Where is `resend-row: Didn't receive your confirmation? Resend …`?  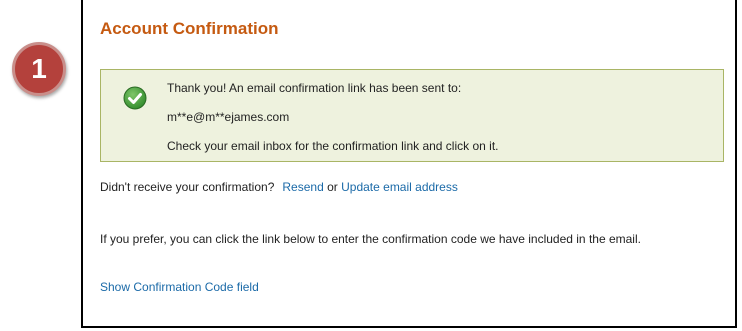 resend-row: Didn't receive your confirmation? Resend … is located at coordinates (279, 187).